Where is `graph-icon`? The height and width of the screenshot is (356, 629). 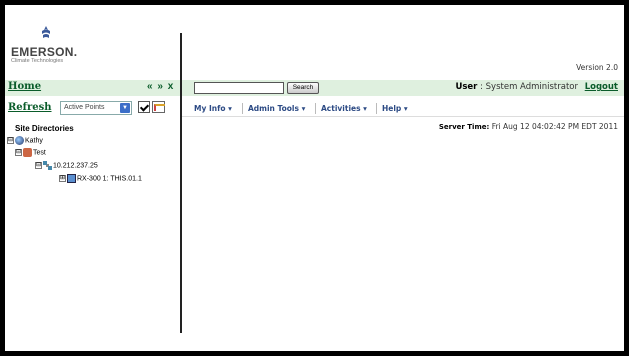
graph-icon is located at coordinates (158, 107).